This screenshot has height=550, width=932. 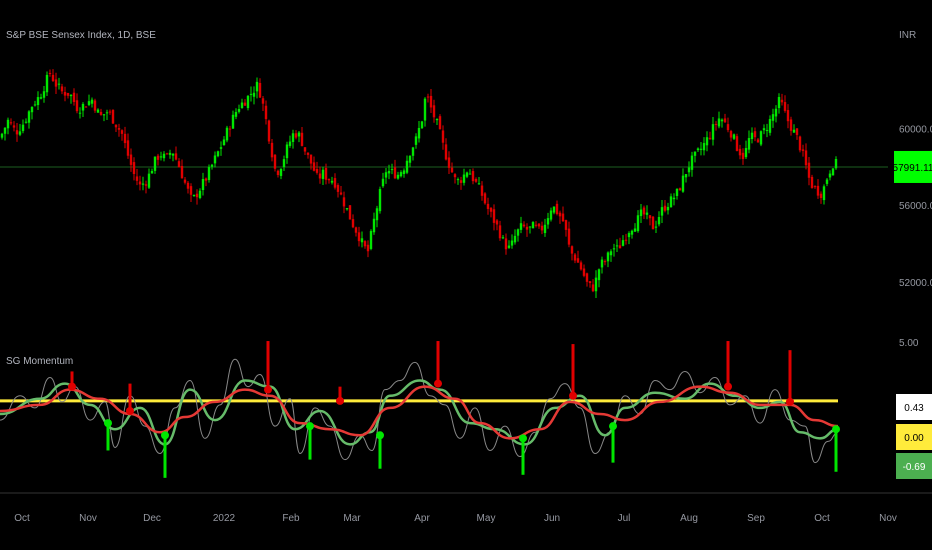 What do you see at coordinates (915, 129) in the screenshot?
I see `price-axis-tick-2: 60000.00` at bounding box center [915, 129].